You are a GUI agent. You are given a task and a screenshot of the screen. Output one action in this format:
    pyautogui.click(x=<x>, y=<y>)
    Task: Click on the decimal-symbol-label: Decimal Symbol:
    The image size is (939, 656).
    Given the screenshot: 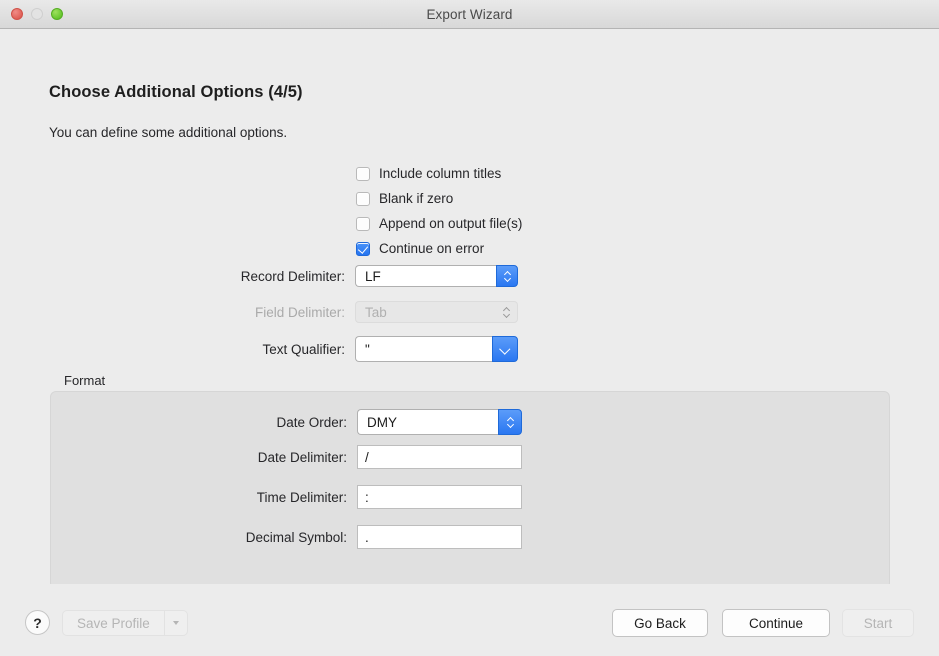 What is the action you would take?
    pyautogui.click(x=296, y=537)
    